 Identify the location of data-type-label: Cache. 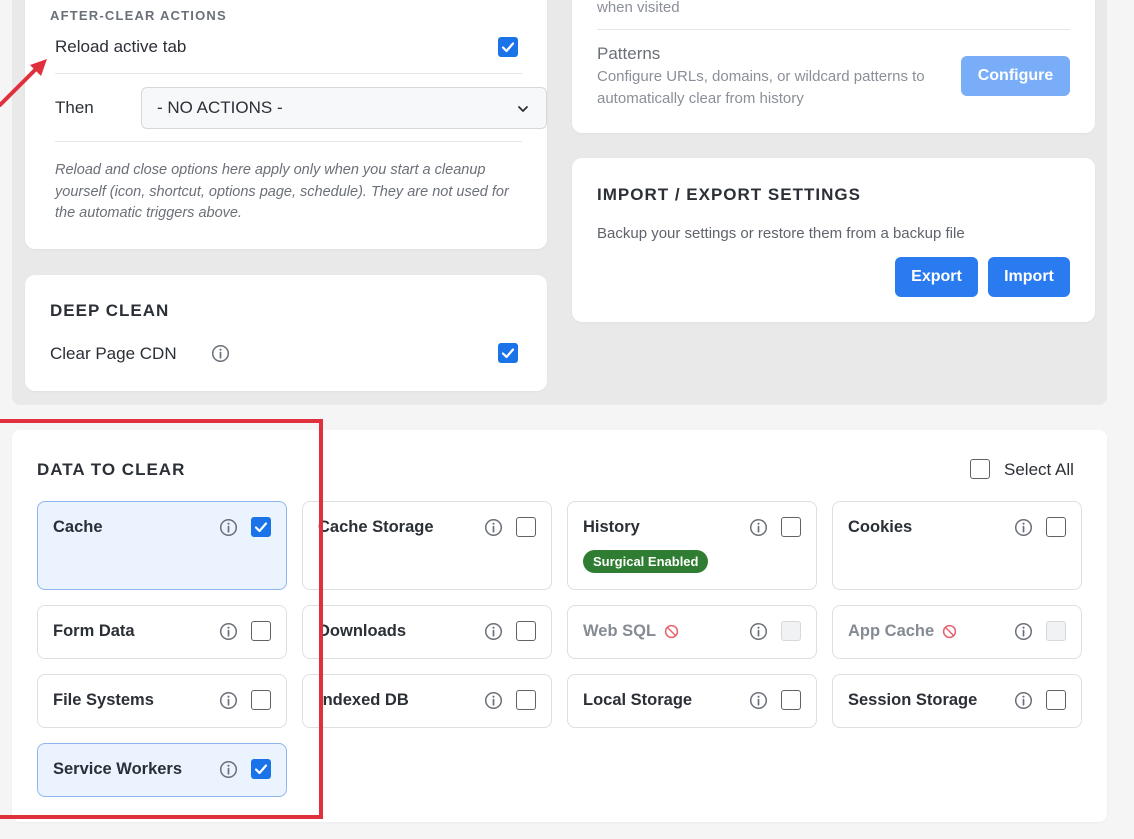
(78, 527).